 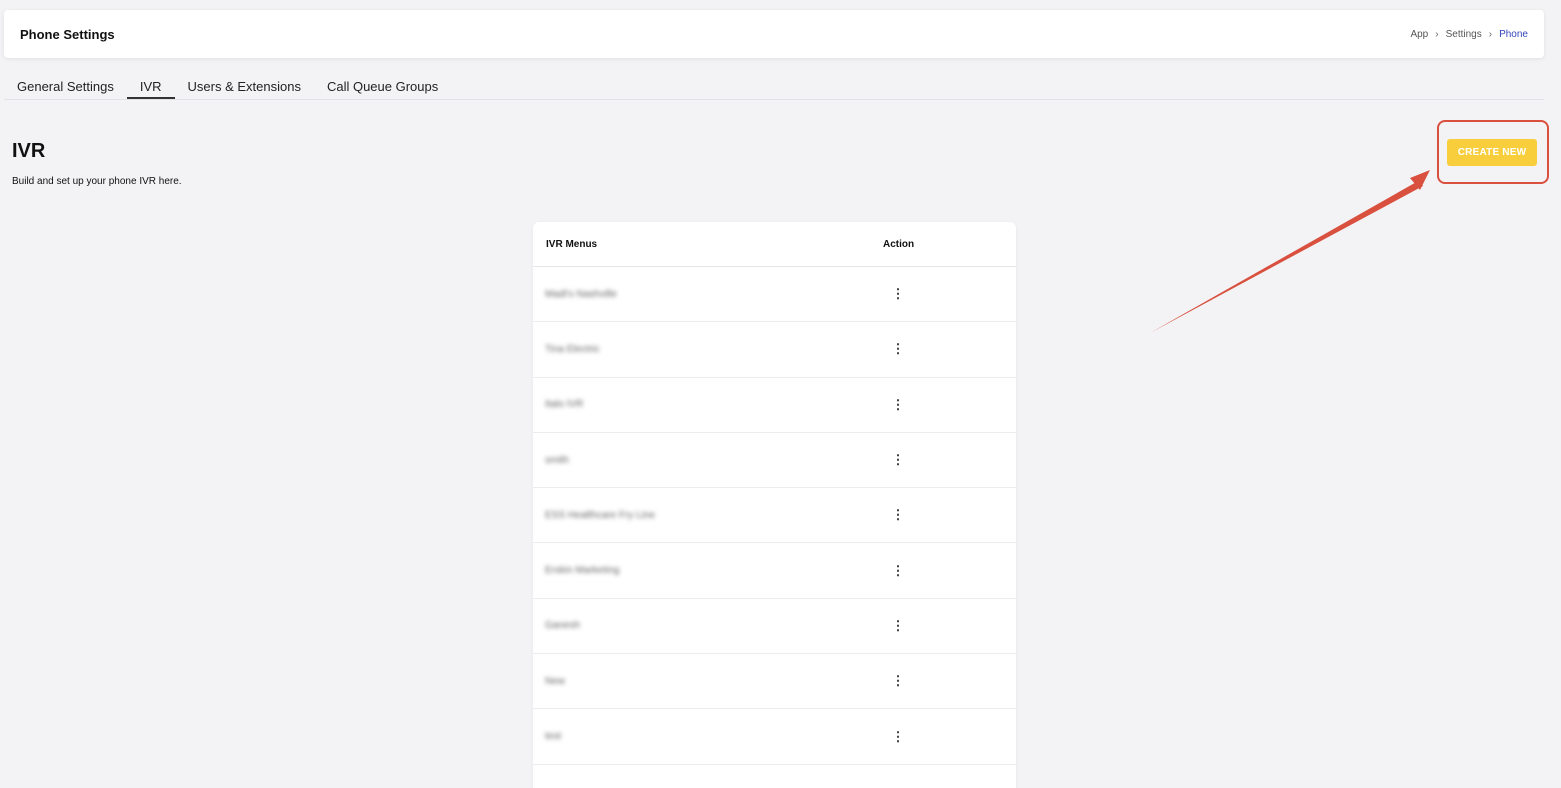 What do you see at coordinates (600, 515) in the screenshot?
I see `ivr-menu-name: ESS Healthcare Fry Line` at bounding box center [600, 515].